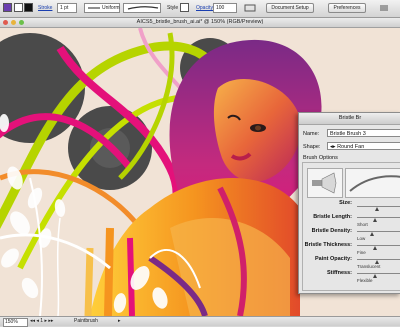 The height and width of the screenshot is (327, 400). I want to click on preferences-button: Preferences, so click(347, 8).